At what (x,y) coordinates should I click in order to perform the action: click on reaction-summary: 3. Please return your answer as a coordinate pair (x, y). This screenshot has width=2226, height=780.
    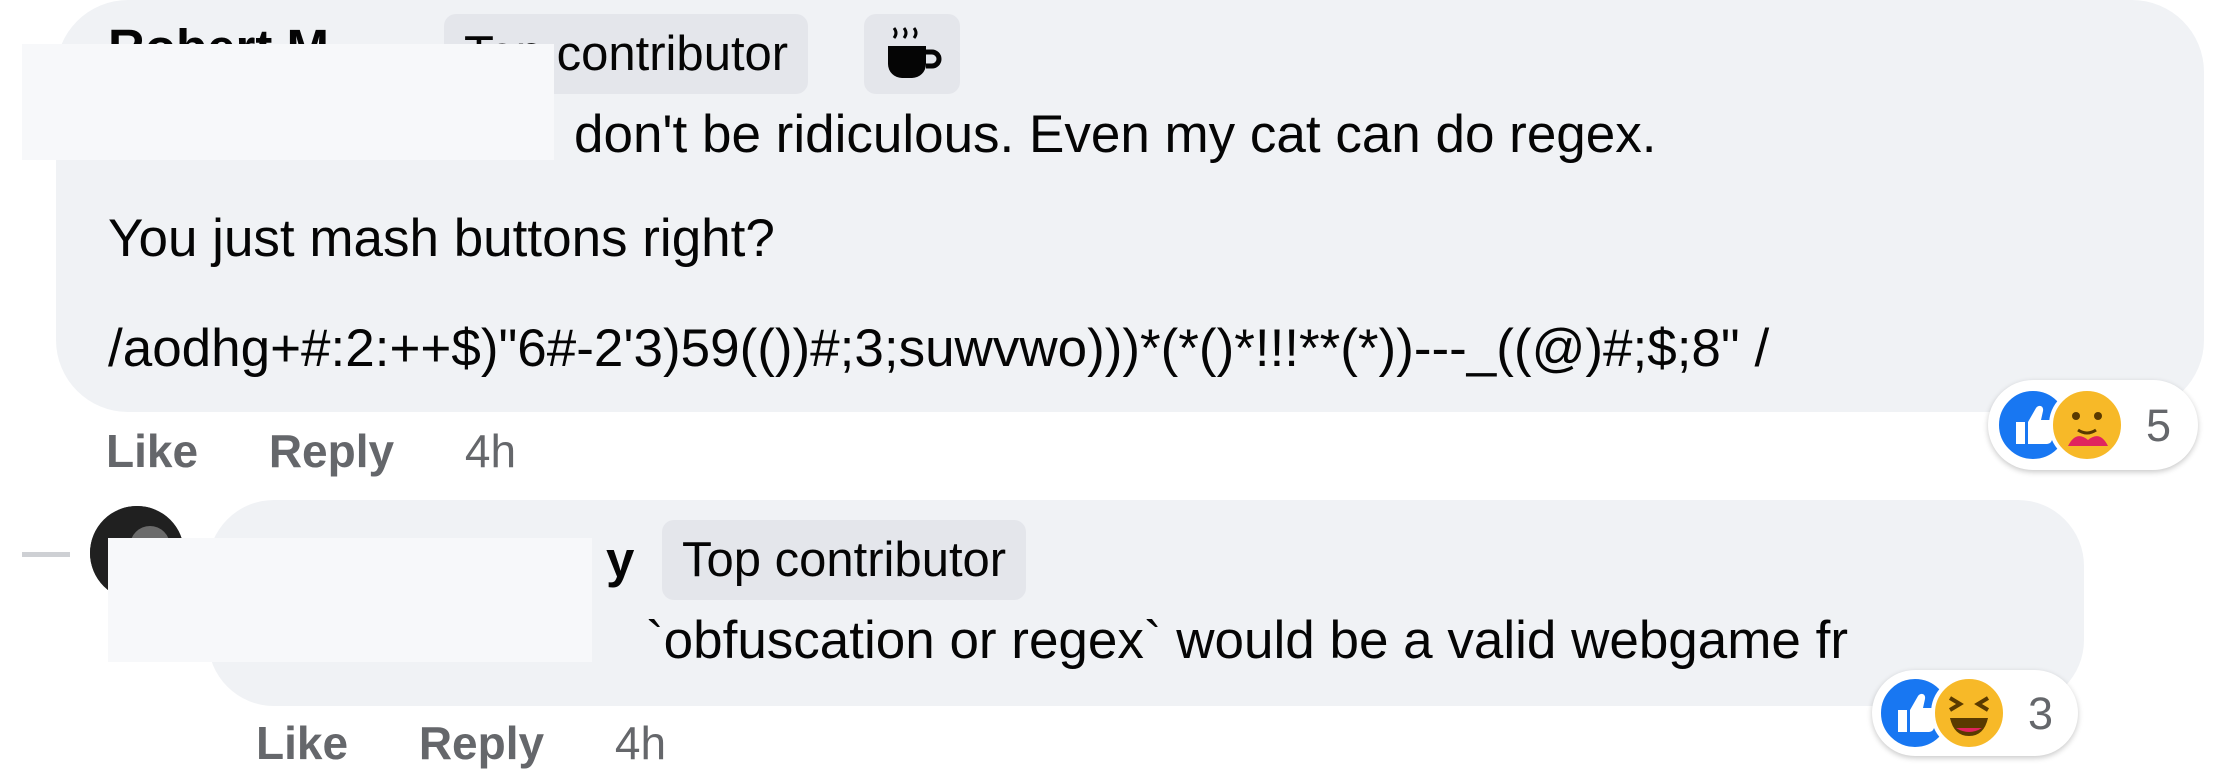
    Looking at the image, I should click on (1975, 713).